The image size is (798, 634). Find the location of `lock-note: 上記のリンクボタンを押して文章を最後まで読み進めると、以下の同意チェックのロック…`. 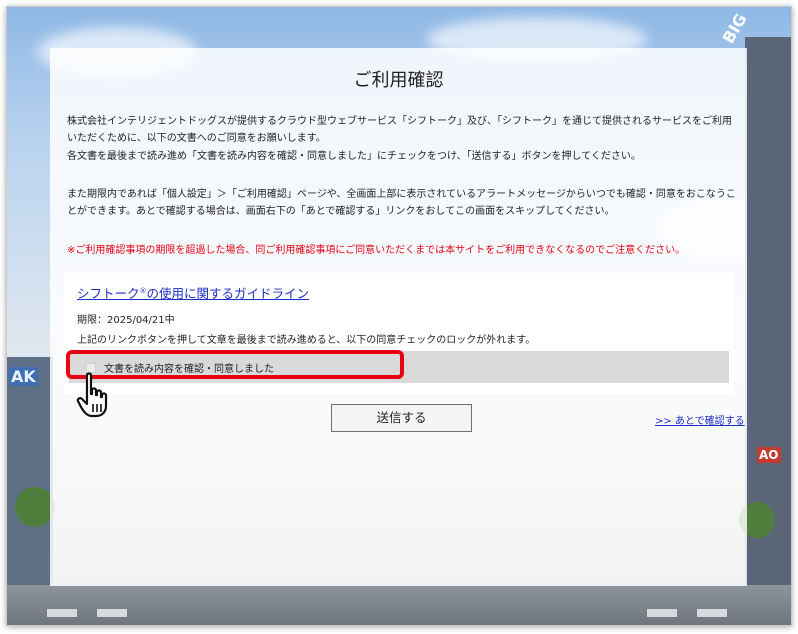

lock-note: 上記のリンクボタンを押して文章を最後まで読み進めると、以下の同意チェックのロック… is located at coordinates (306, 340).